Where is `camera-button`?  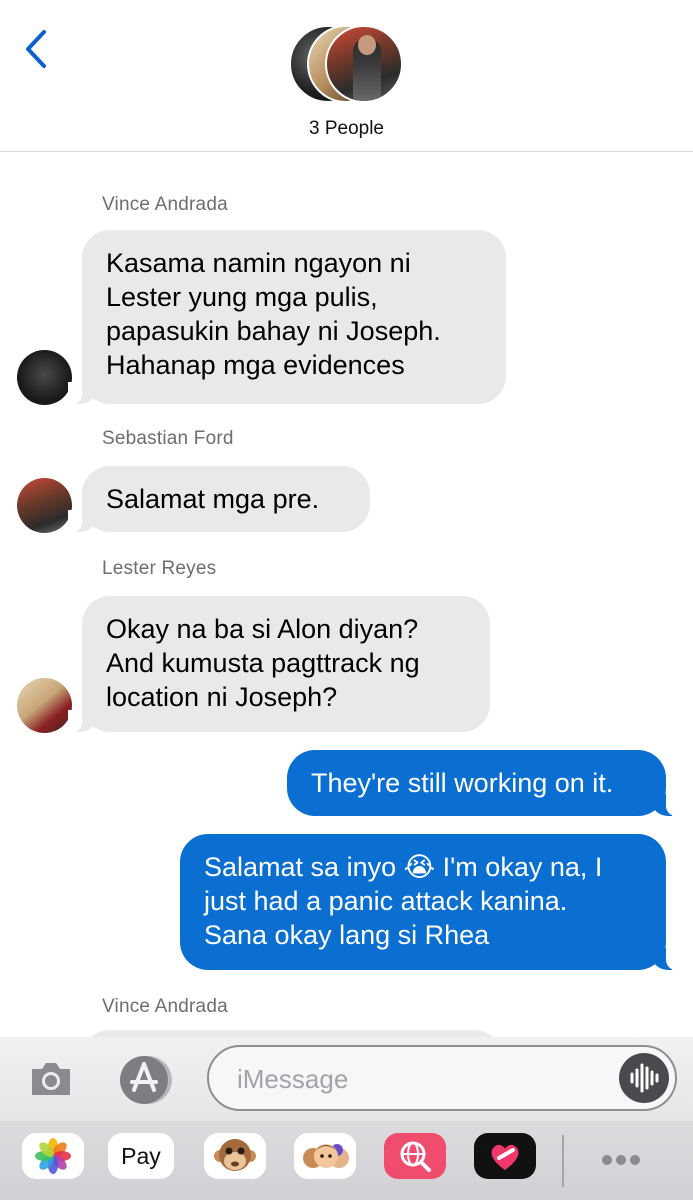
camera-button is located at coordinates (51, 1079).